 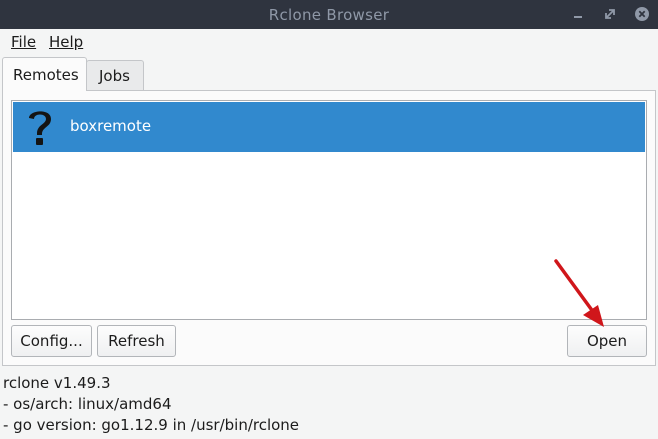 I want to click on question-mark-icon, so click(x=40, y=128).